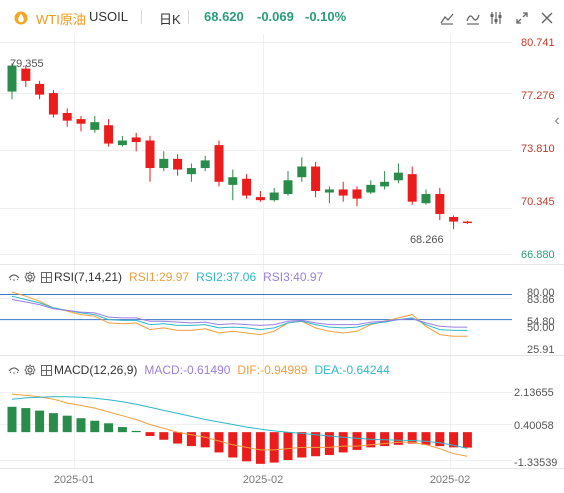 The image size is (564, 493). Describe the element at coordinates (534, 393) in the screenshot. I see `macd-tick-label: 2.13655` at that location.